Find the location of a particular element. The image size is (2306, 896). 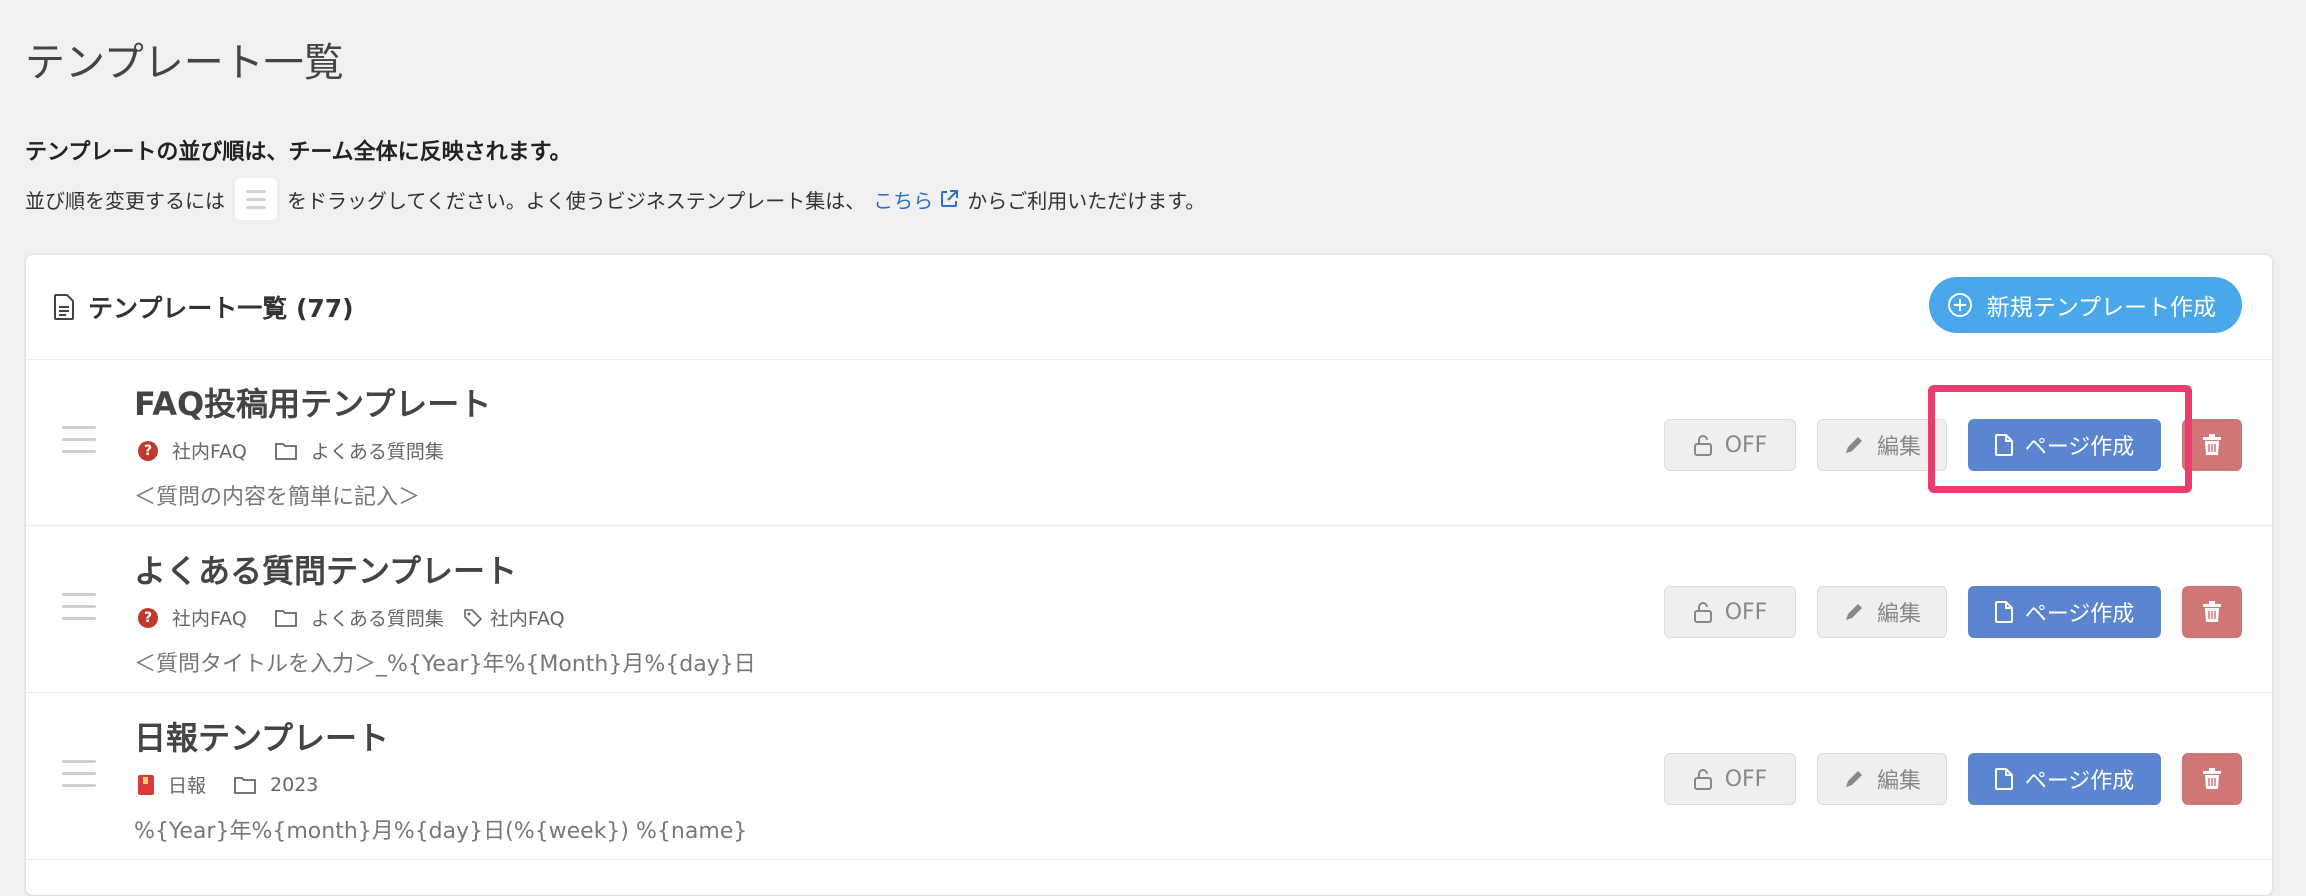

template-meta: ? 社内FAQ よくある質問集 社内FAQ is located at coordinates (365, 617).